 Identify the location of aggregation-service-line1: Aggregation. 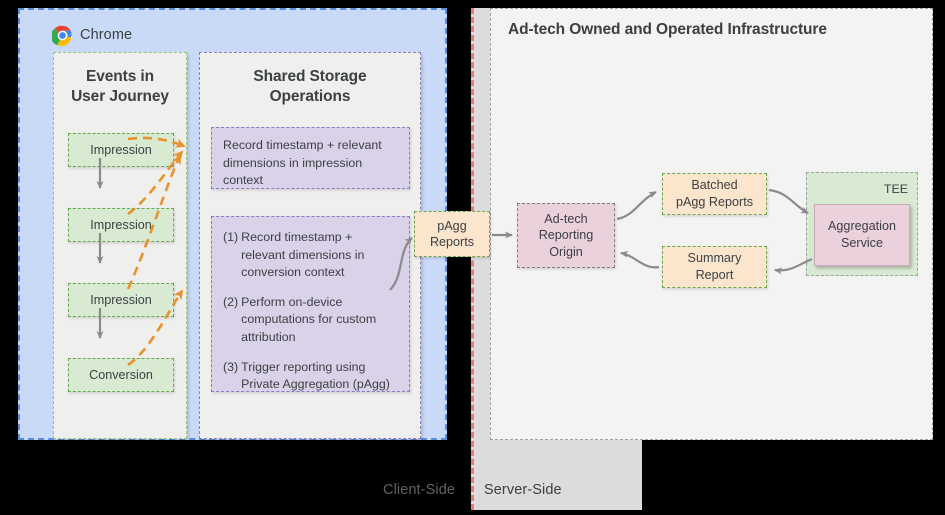
(862, 226).